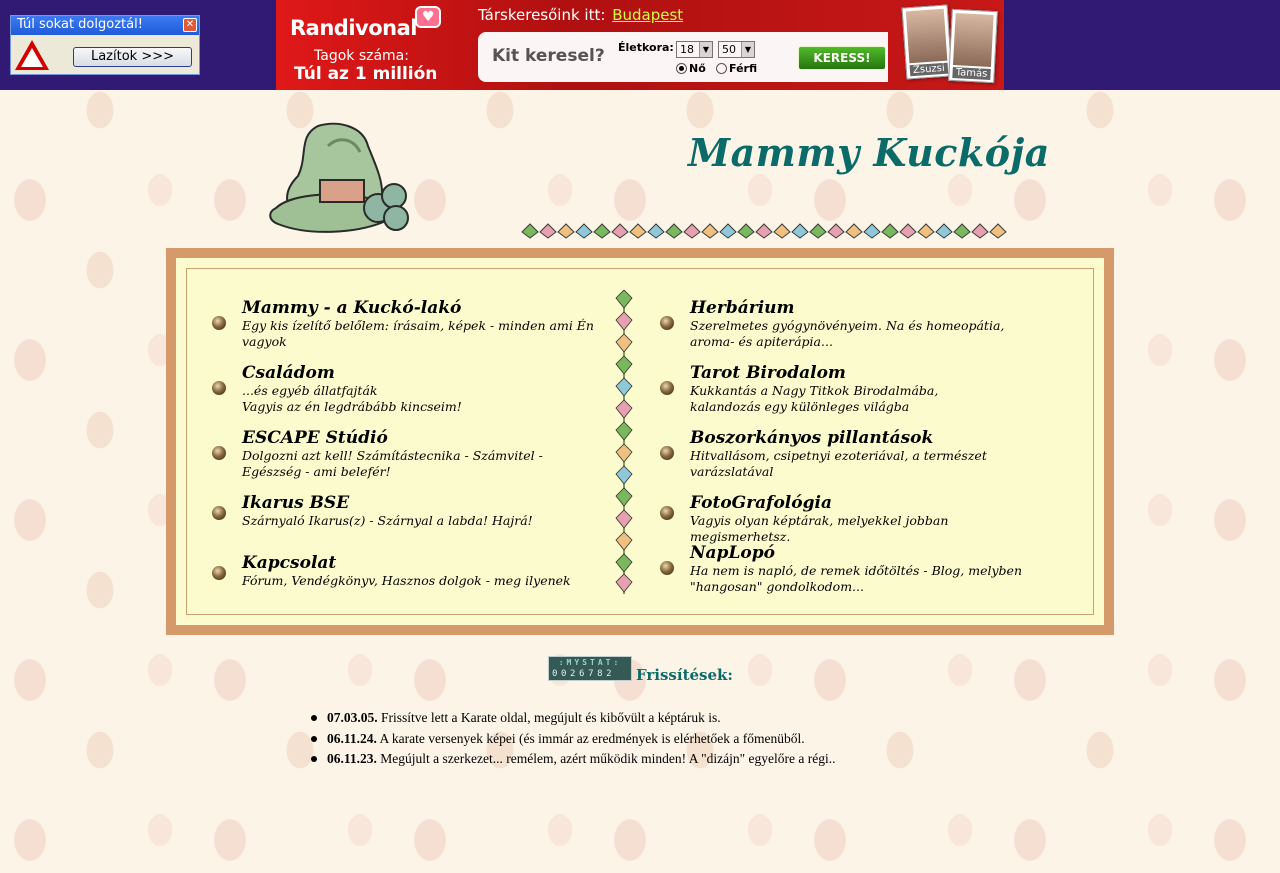  What do you see at coordinates (697, 68) in the screenshot?
I see `gender-female-label: Nő` at bounding box center [697, 68].